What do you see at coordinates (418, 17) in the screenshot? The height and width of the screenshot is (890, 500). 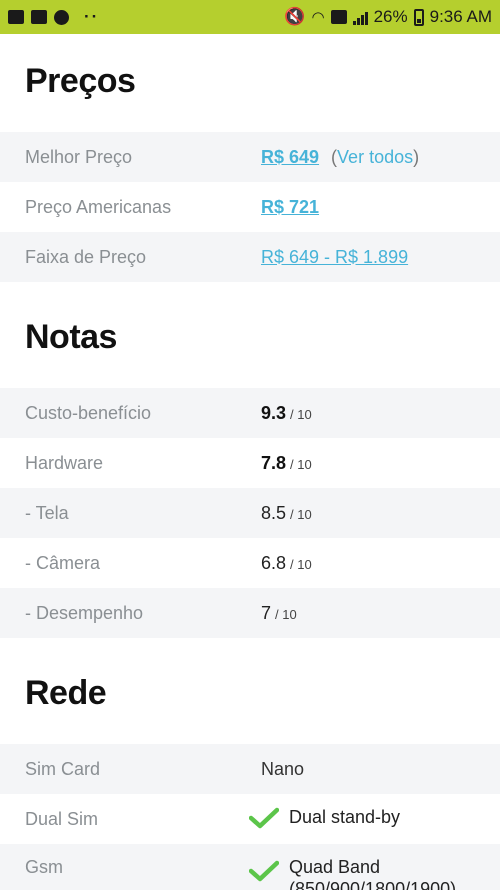 I see `battery-icon` at bounding box center [418, 17].